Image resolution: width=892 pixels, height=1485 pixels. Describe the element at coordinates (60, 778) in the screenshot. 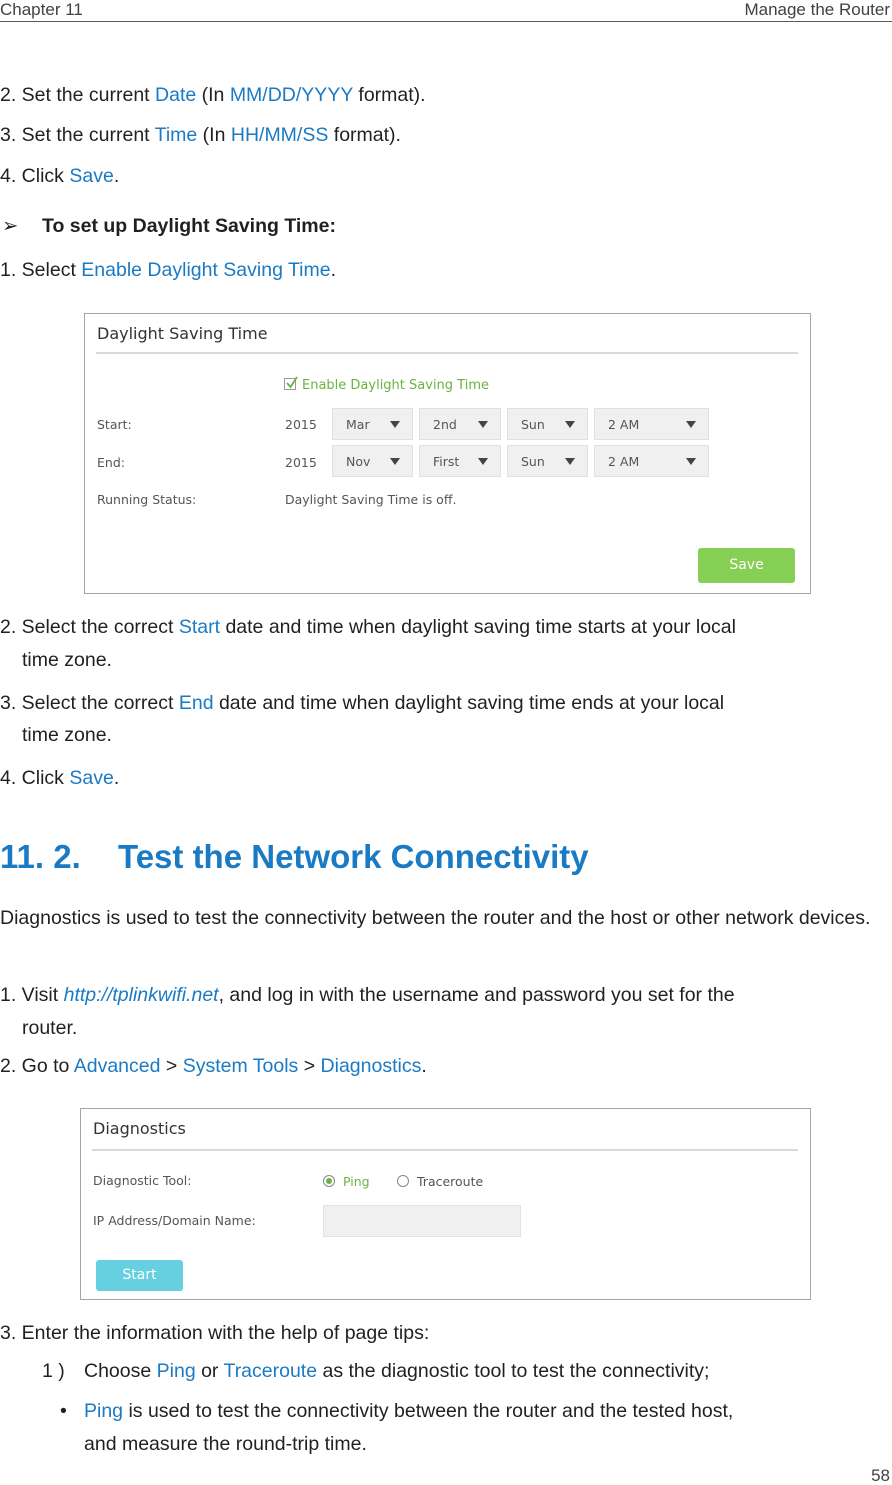

I see `step-click-save-2: 4. Click Save.` at that location.